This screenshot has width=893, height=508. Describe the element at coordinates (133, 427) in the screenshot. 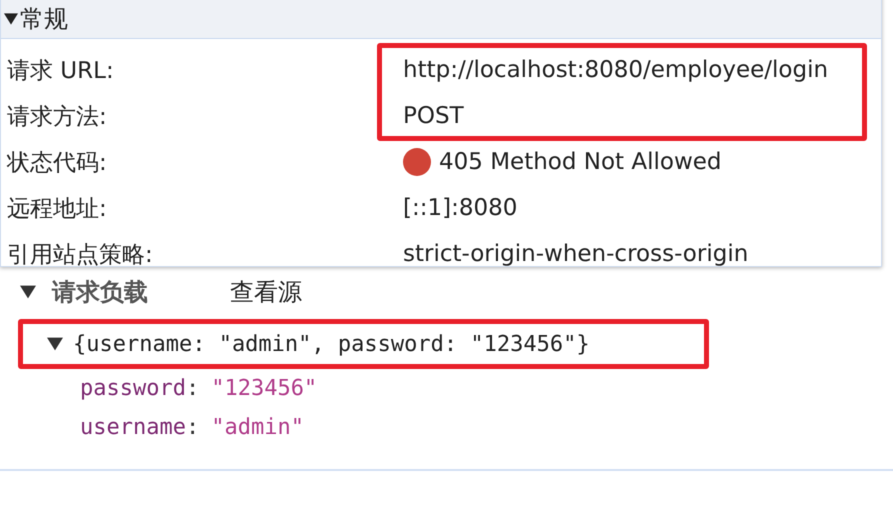

I see `property-key: username` at that location.